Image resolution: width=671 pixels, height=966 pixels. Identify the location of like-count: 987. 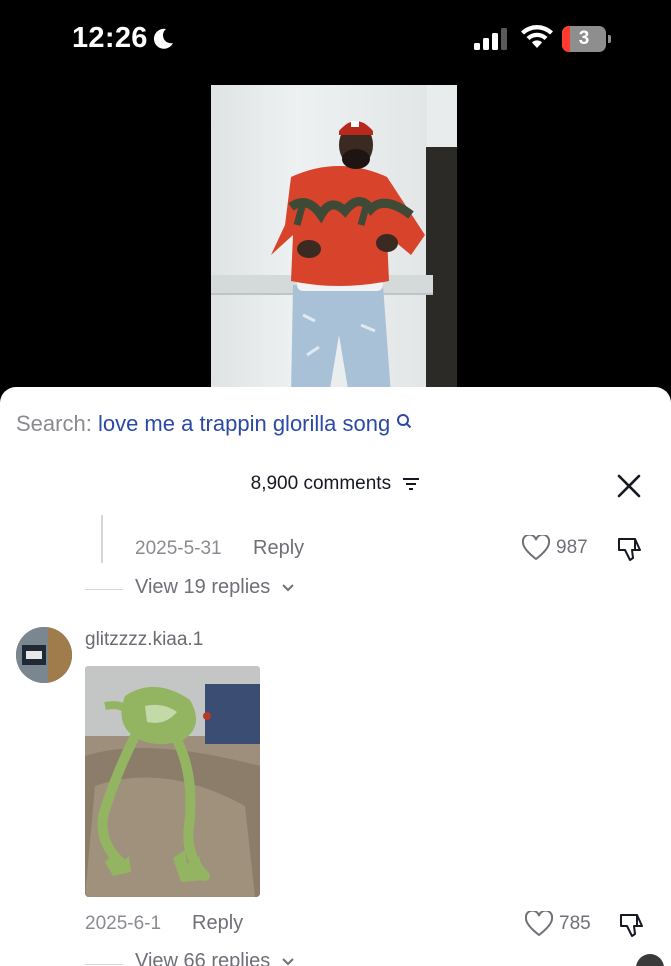
(572, 547).